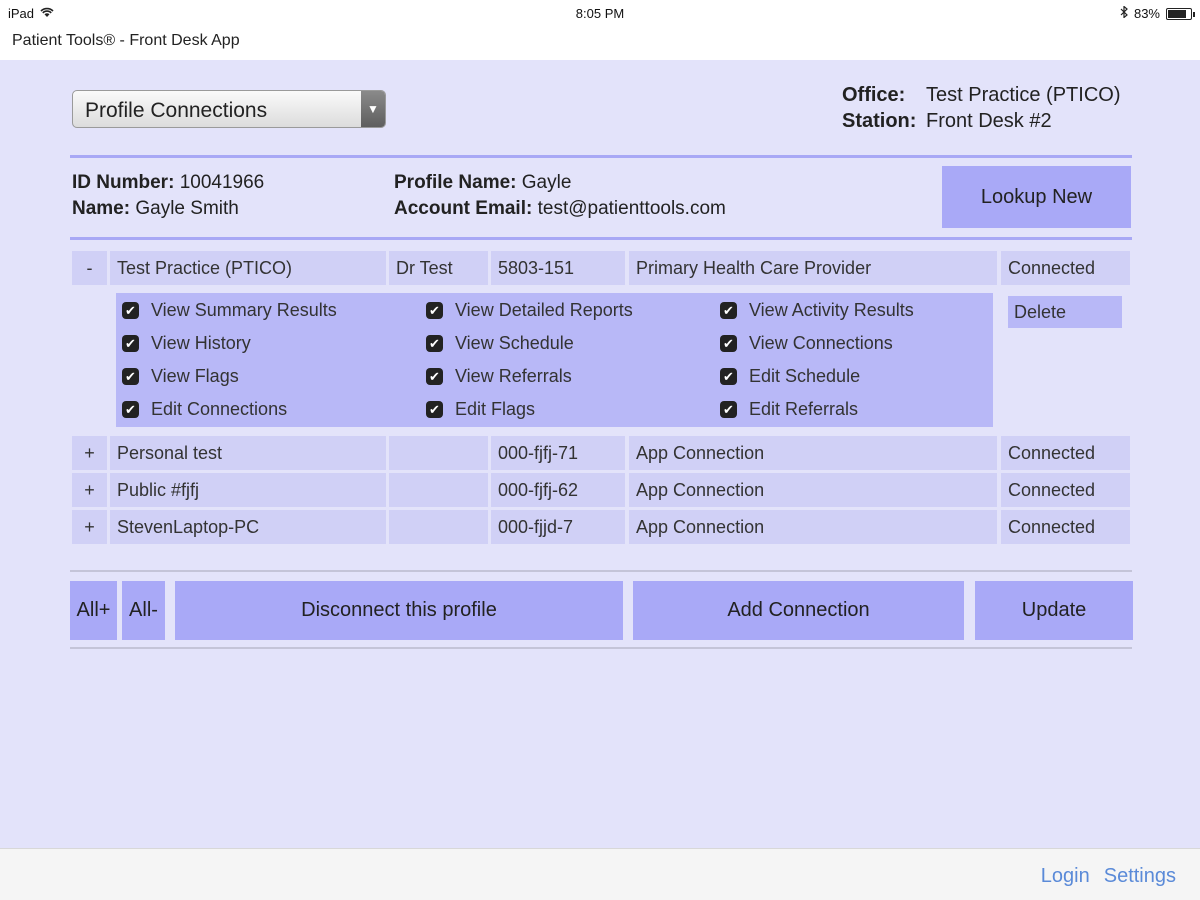  I want to click on view-select: Profile Connections ▼, so click(229, 109).